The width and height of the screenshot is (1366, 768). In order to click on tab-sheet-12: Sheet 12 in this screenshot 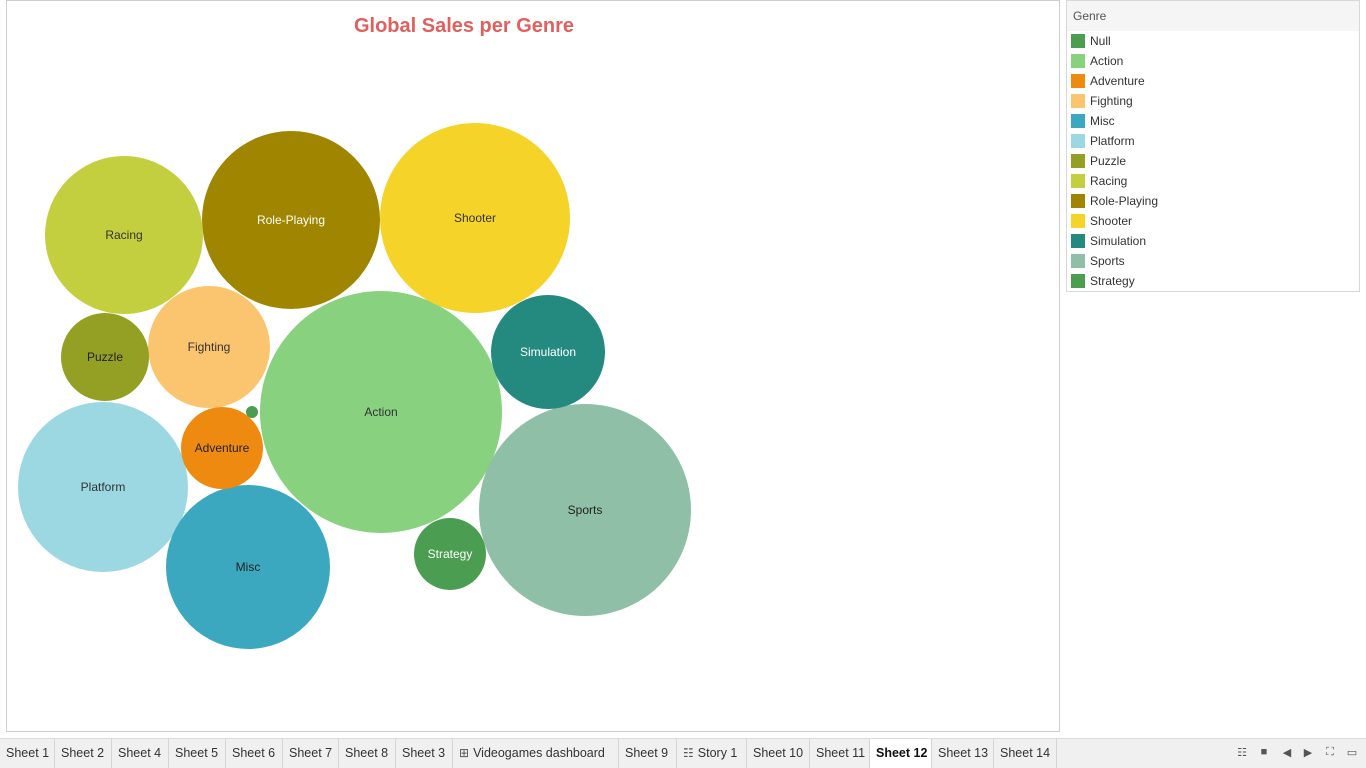, I will do `click(901, 753)`.